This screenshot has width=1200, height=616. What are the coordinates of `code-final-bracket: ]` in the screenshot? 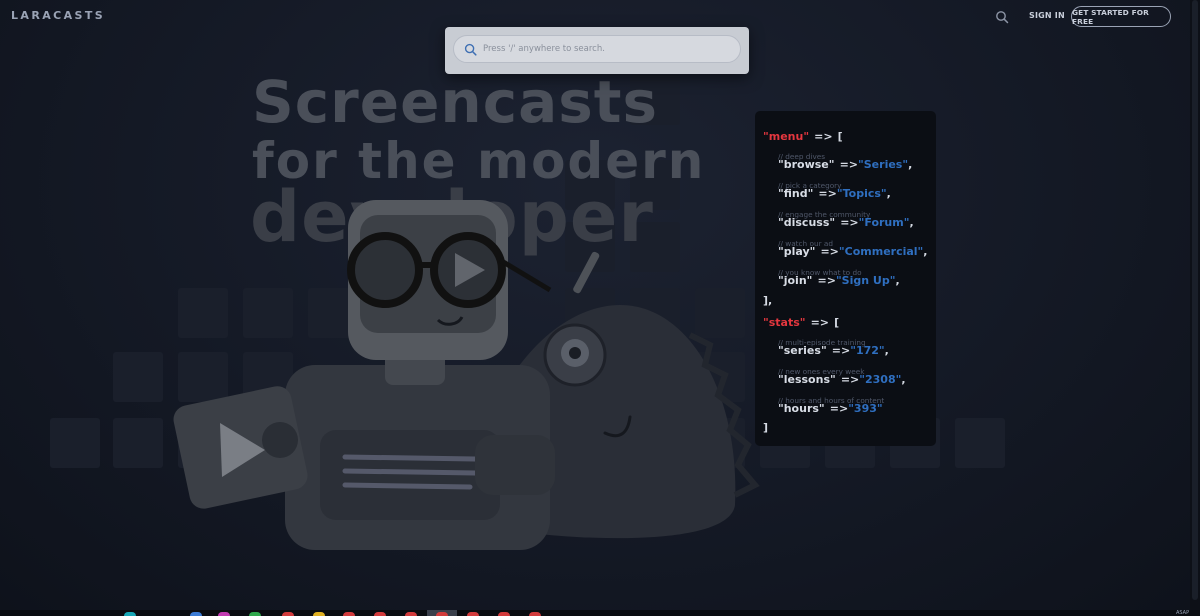 It's located at (766, 427).